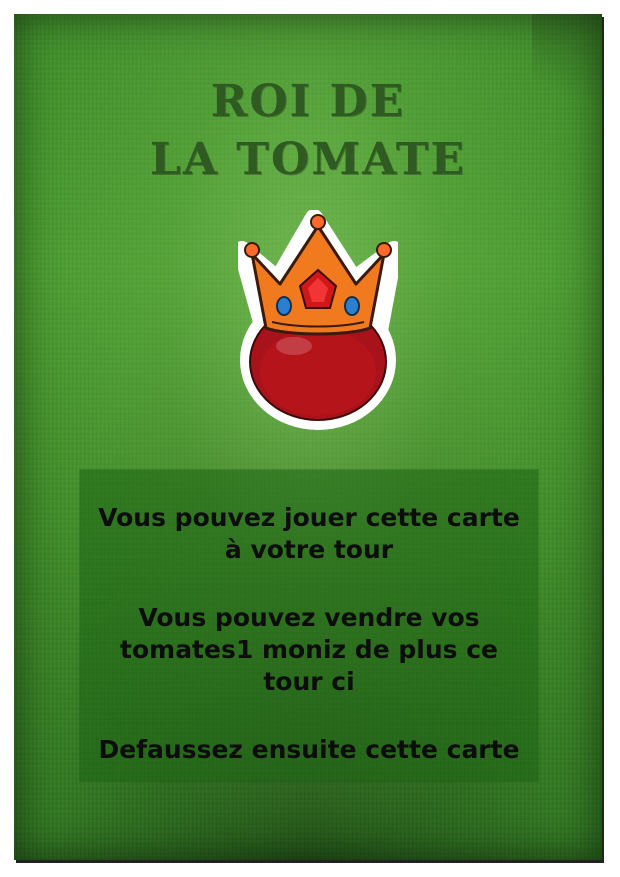  What do you see at coordinates (309, 517) in the screenshot?
I see `rule-text-line: Vous pouvez jouer cette carte` at bounding box center [309, 517].